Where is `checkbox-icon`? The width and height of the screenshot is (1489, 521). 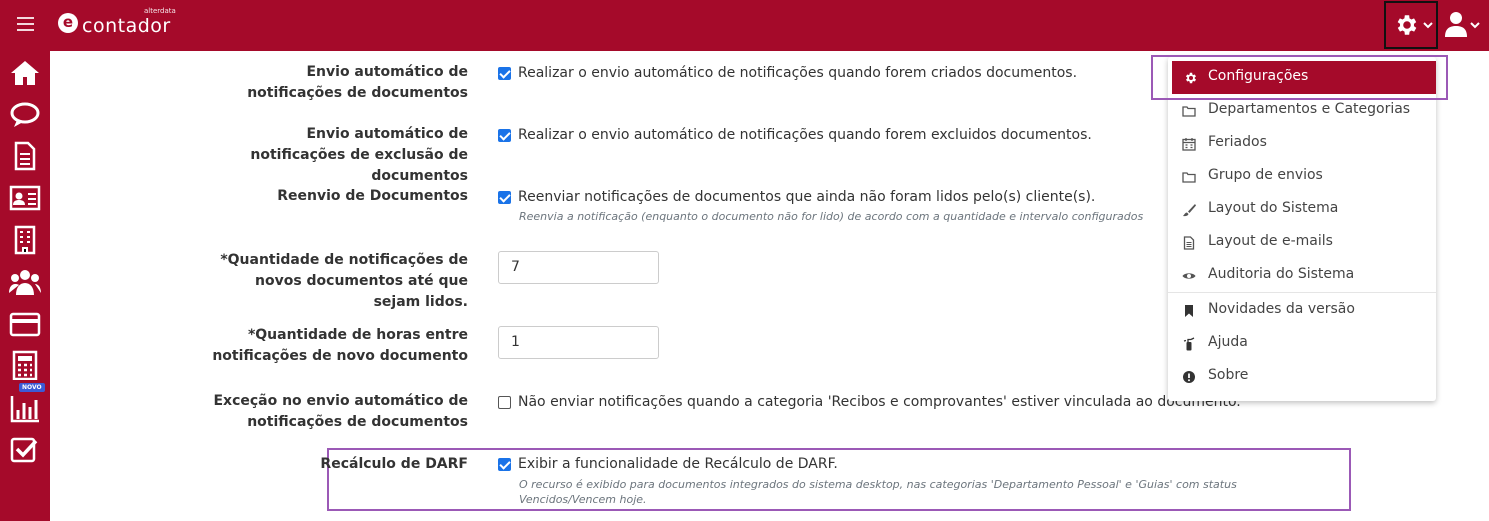 checkbox-icon is located at coordinates (25, 450).